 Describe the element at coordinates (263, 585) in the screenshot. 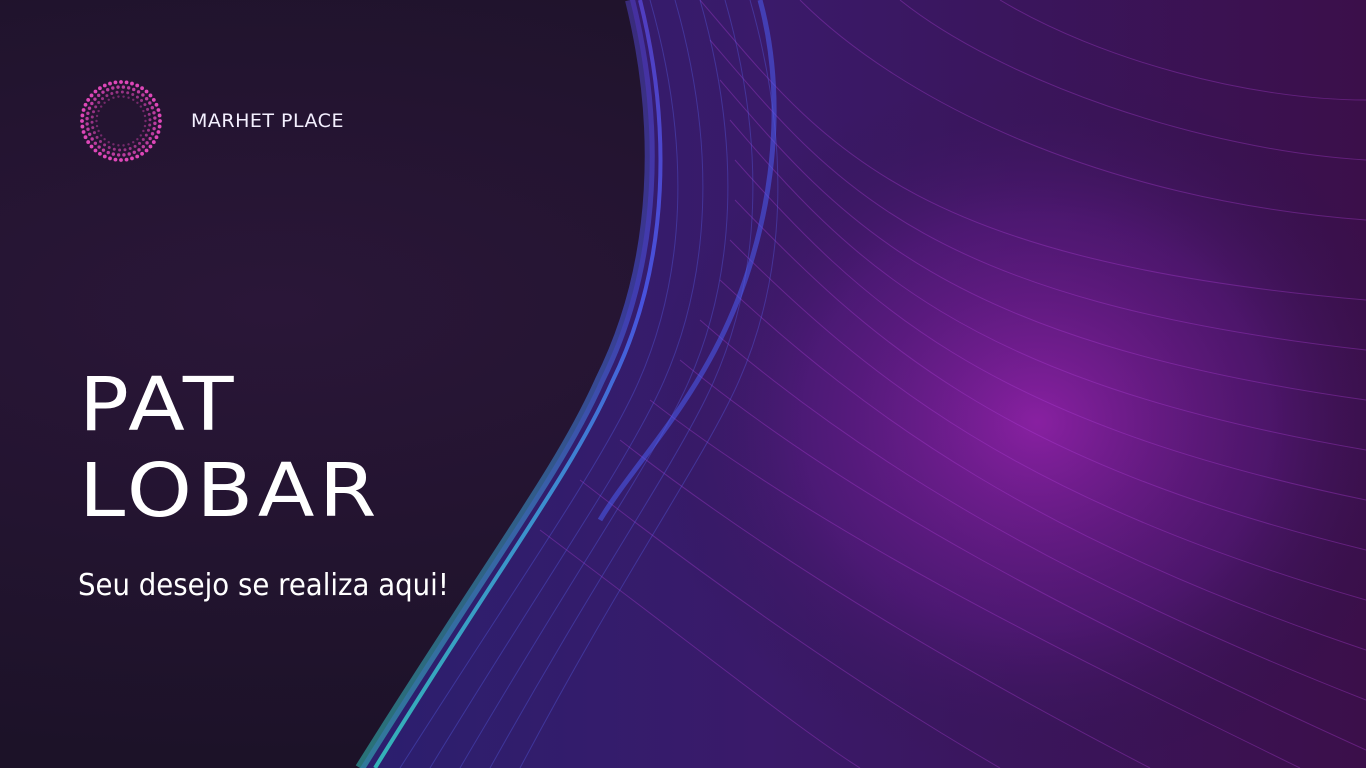

I see `tagline: Seu desejo se realiza aqui!` at that location.